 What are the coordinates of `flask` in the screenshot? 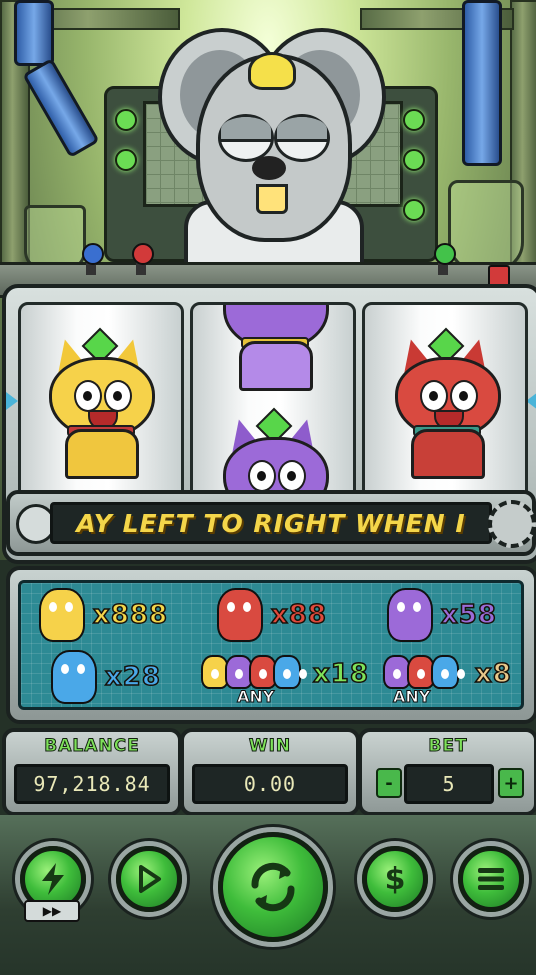 It's located at (486, 226).